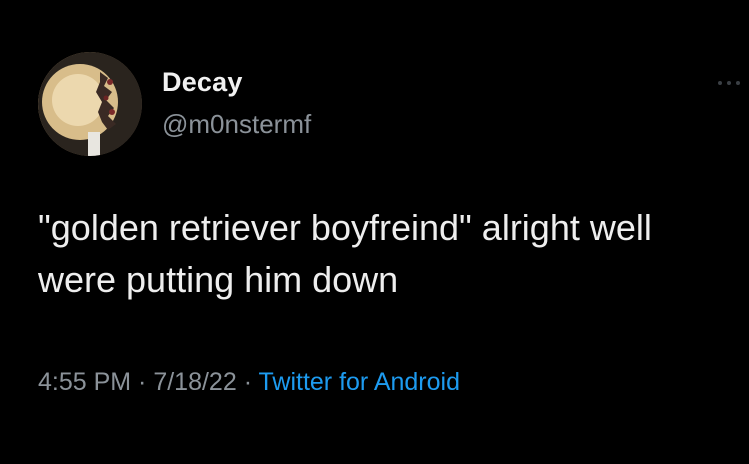 This screenshot has width=749, height=464. I want to click on avatar, so click(90, 104).